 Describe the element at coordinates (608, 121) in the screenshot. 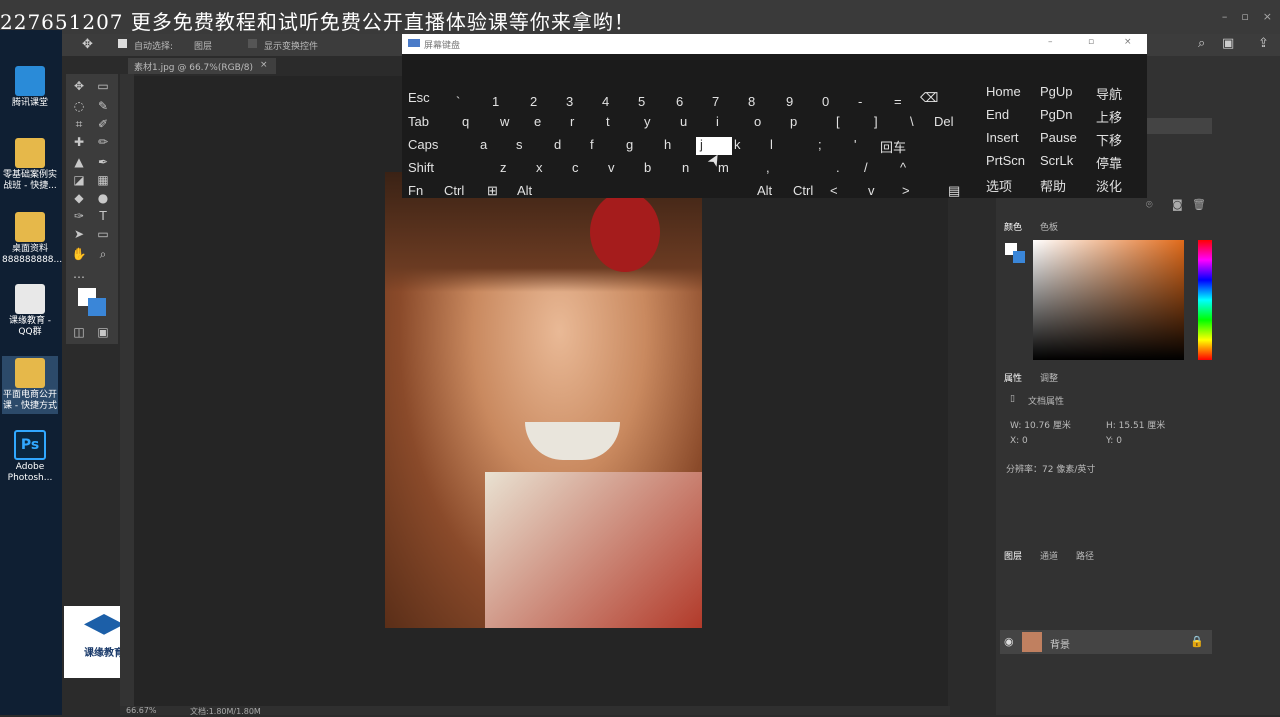

I see `osk-key-t: t` at that location.